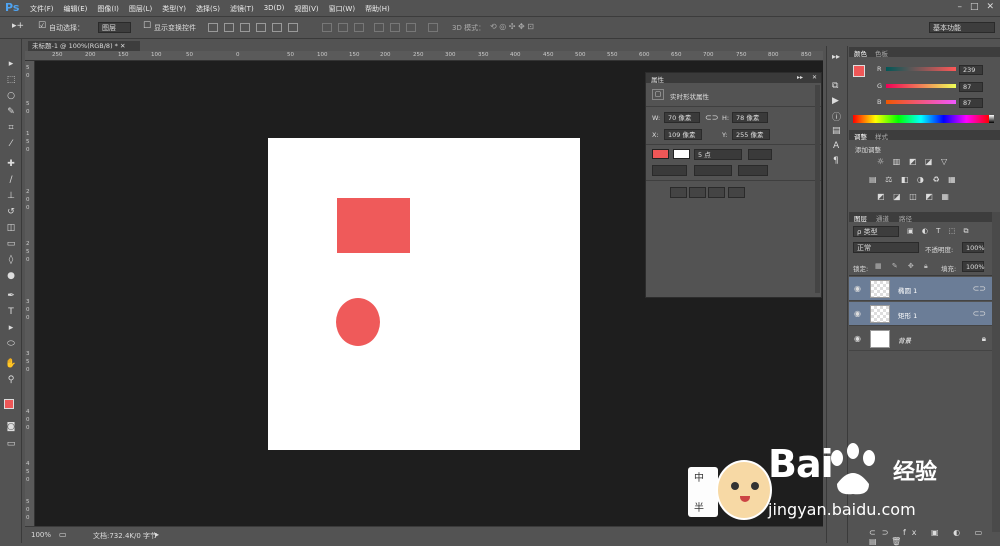 The height and width of the screenshot is (546, 1000). What do you see at coordinates (971, 87) in the screenshot?
I see `g-value: 87` at bounding box center [971, 87].